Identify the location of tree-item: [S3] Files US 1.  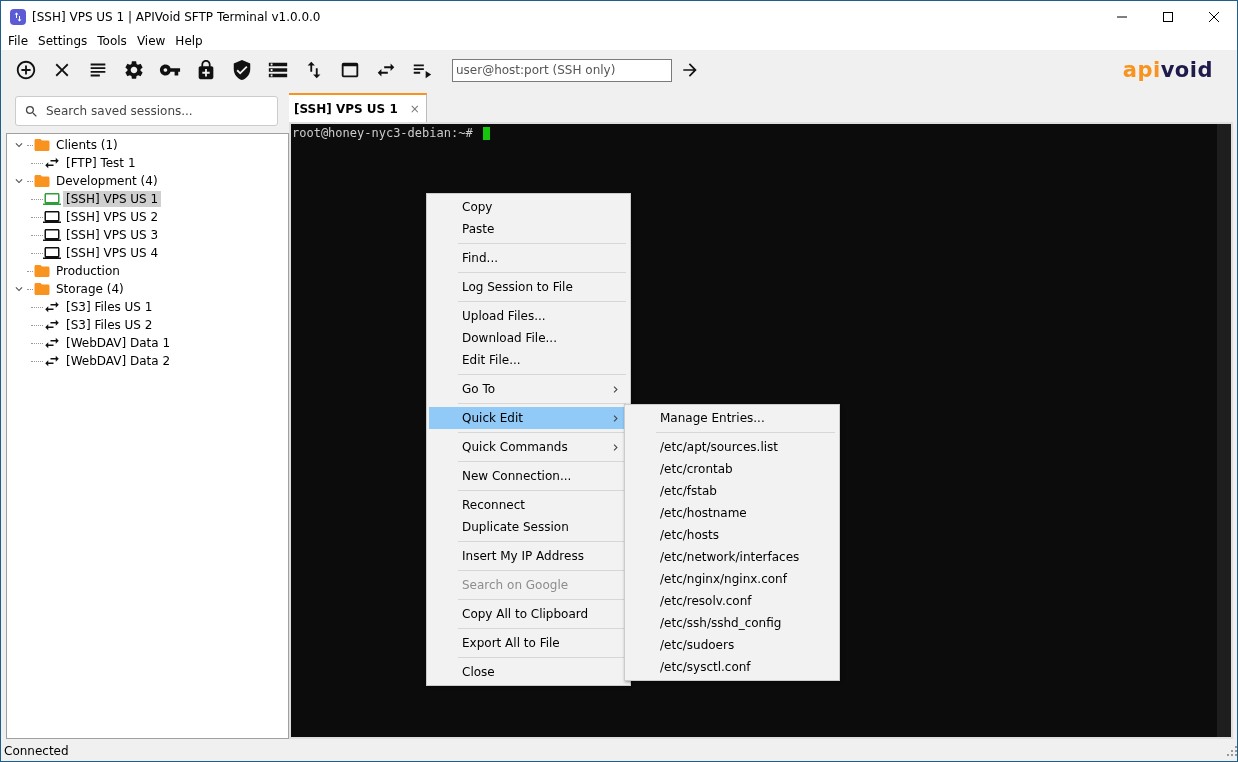
(109, 307).